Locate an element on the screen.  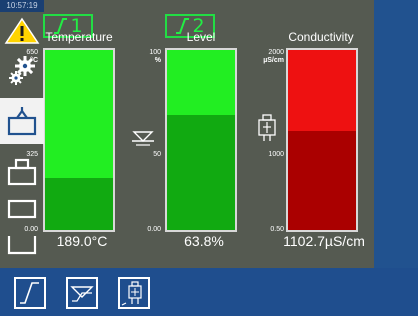
bar-fill-level is located at coordinates (201, 172).